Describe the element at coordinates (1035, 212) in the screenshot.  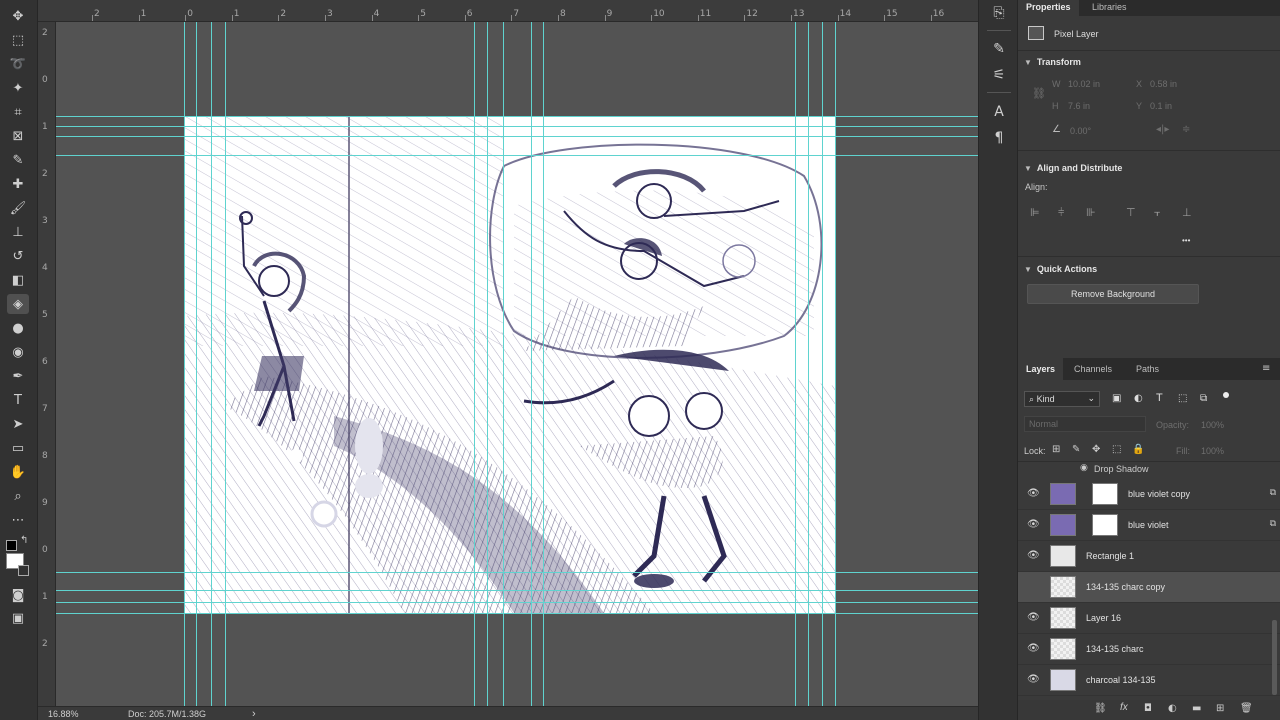
I see `align-left-edges-icon: ⊫` at that location.